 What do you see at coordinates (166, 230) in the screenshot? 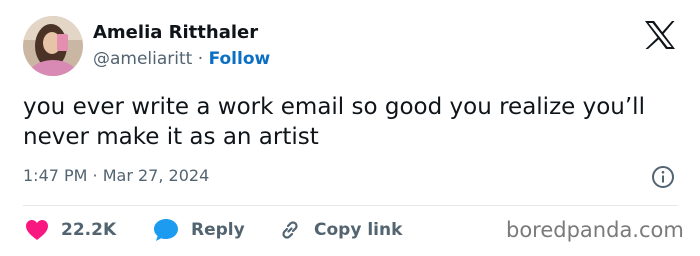
I see `reply-bubble-icon` at bounding box center [166, 230].